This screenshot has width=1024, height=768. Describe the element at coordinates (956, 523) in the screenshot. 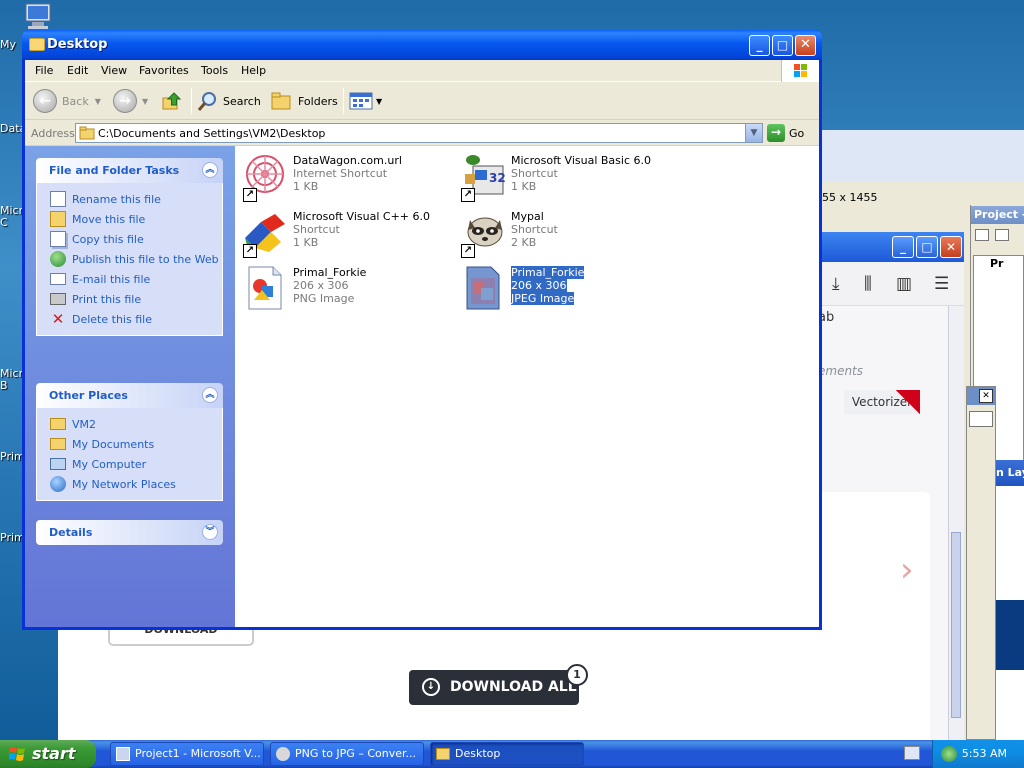

I see `browser-scrollbar` at that location.